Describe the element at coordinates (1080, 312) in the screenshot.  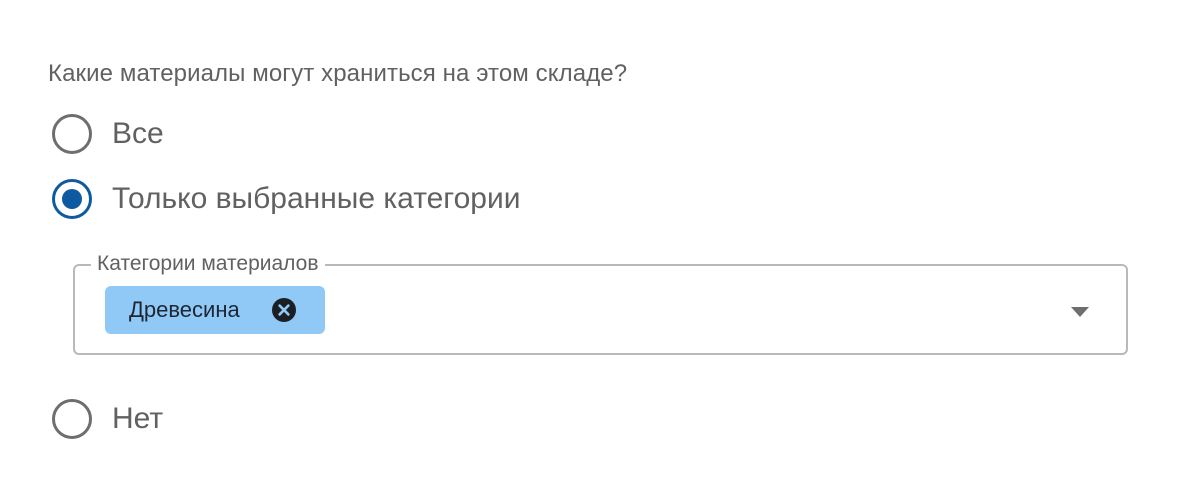
I see `caret-down-icon` at that location.